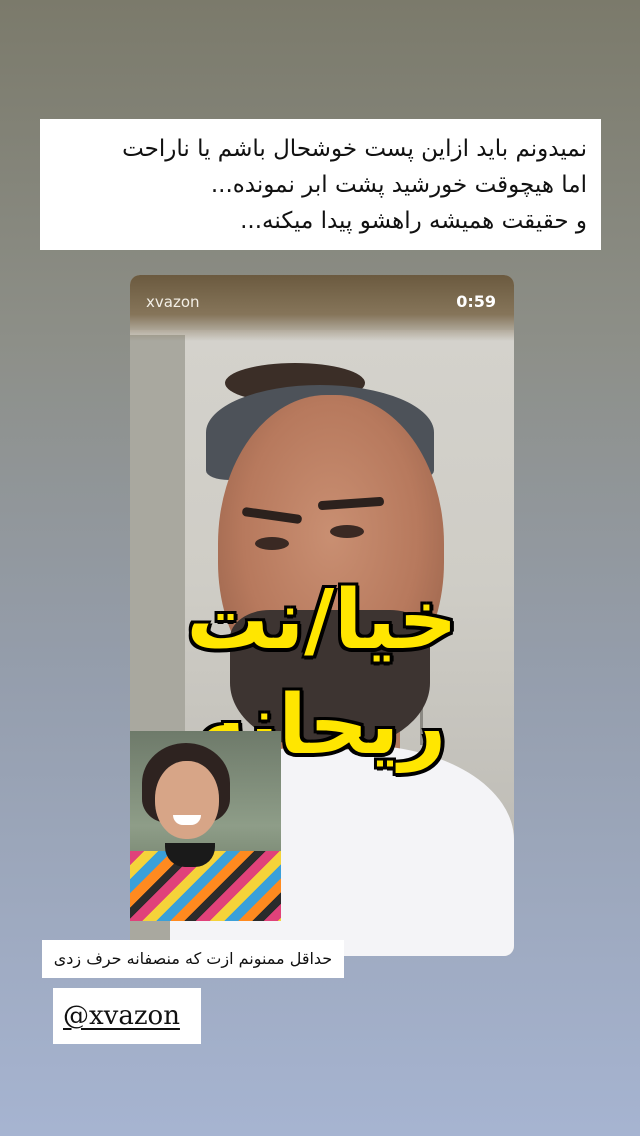 The height and width of the screenshot is (1136, 640). What do you see at coordinates (322, 620) in the screenshot?
I see `overlay-text-line-1: خیا/نت` at bounding box center [322, 620].